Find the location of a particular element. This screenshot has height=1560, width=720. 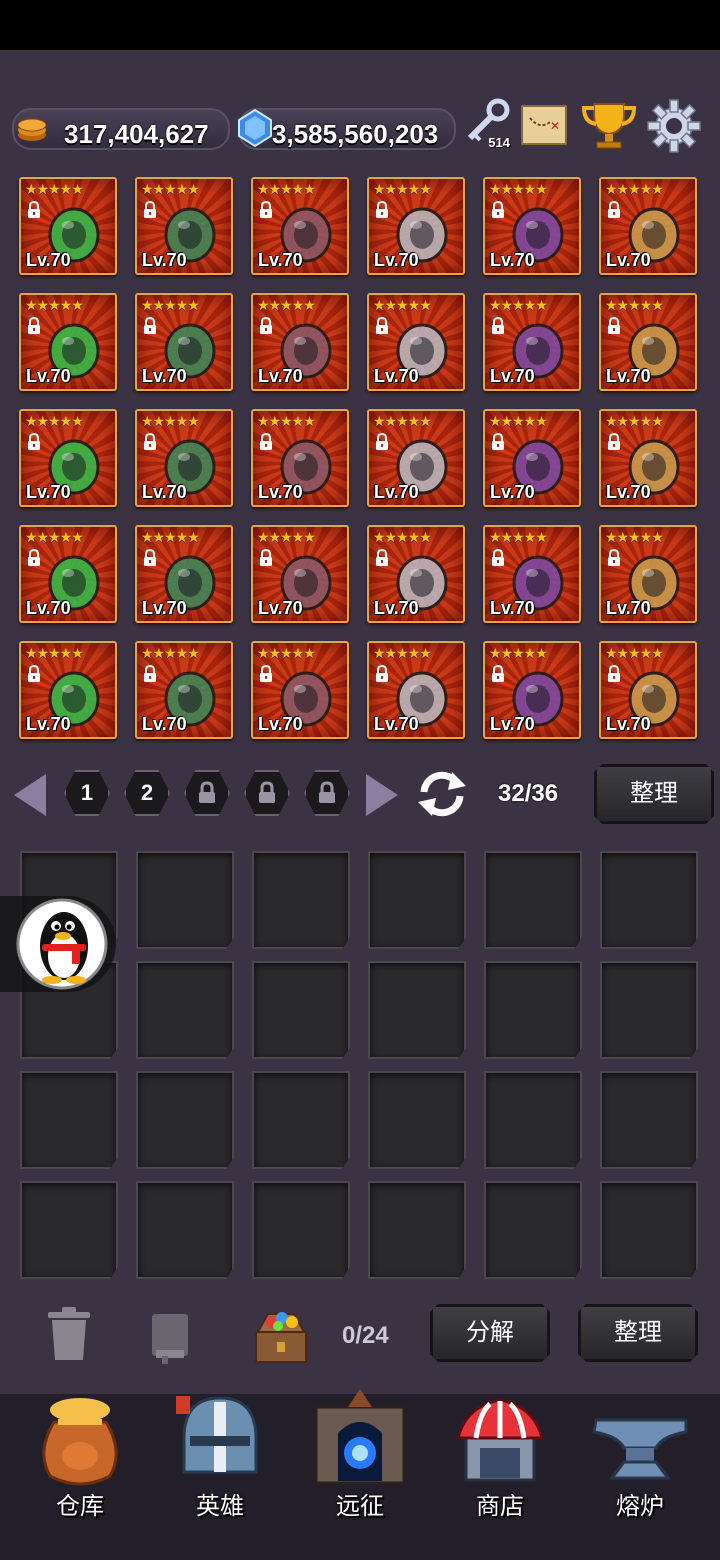

prev-page-arrow-icon is located at coordinates (30, 795).